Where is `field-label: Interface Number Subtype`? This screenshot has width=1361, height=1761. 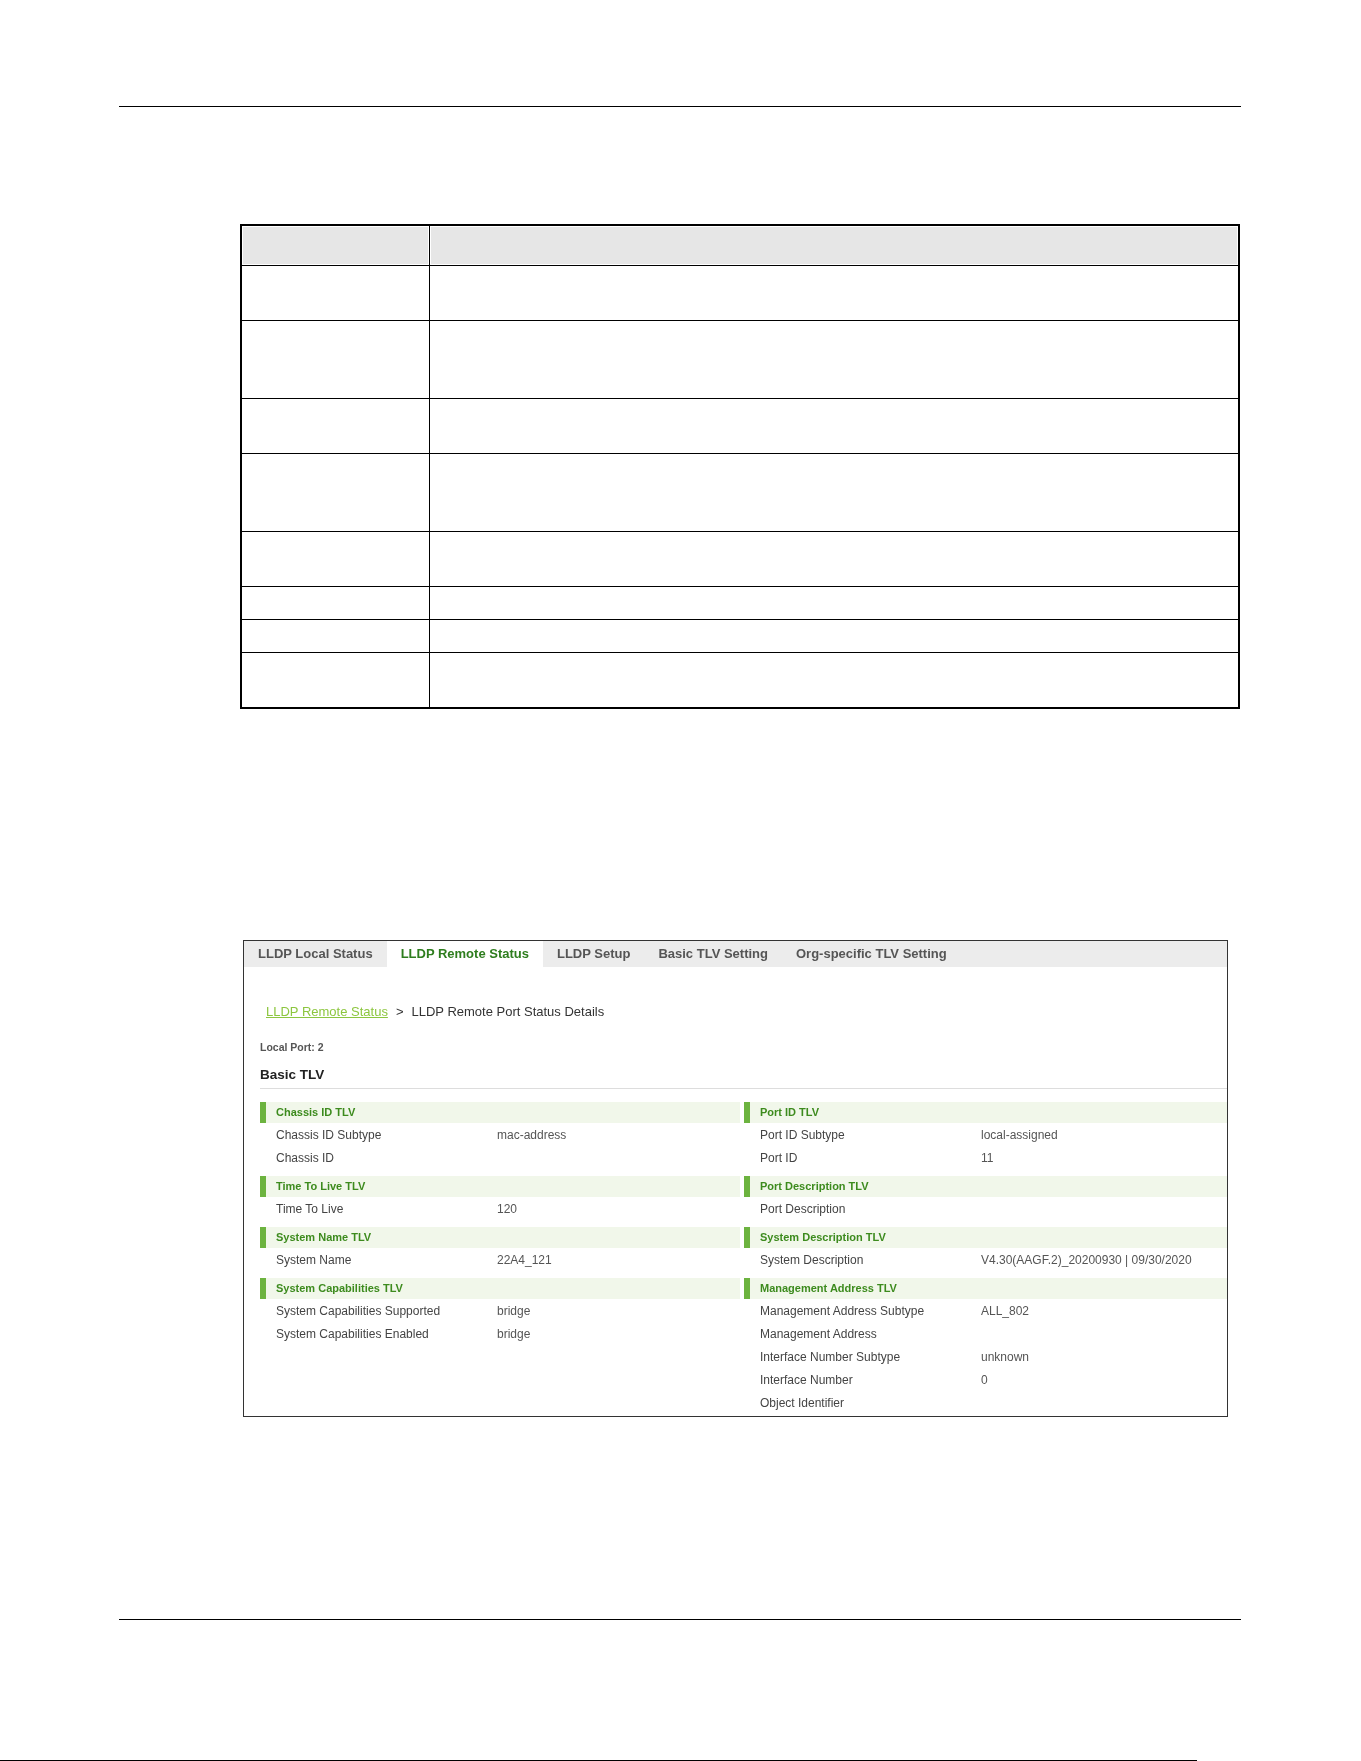 field-label: Interface Number Subtype is located at coordinates (831, 1356).